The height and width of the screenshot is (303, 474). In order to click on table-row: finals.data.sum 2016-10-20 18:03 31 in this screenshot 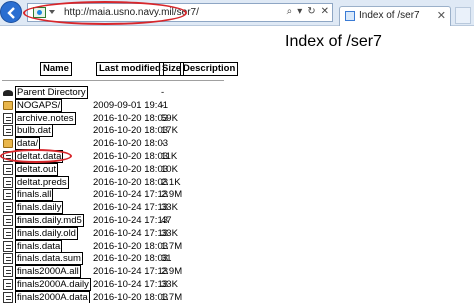, I will do `click(120, 259)`.